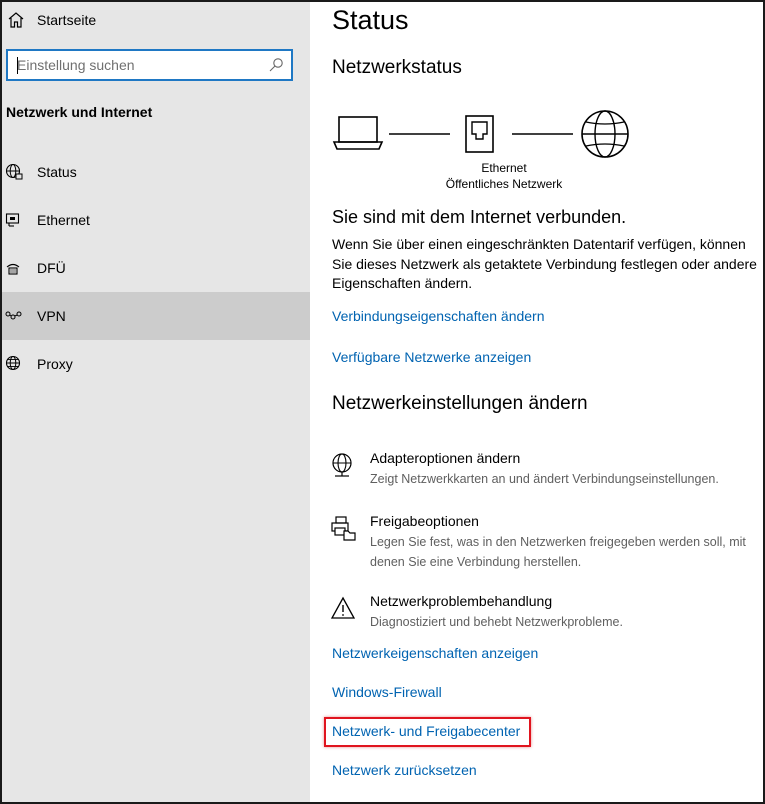 The height and width of the screenshot is (804, 765). Describe the element at coordinates (156, 172) in the screenshot. I see `sidebar-item-status: Status` at that location.